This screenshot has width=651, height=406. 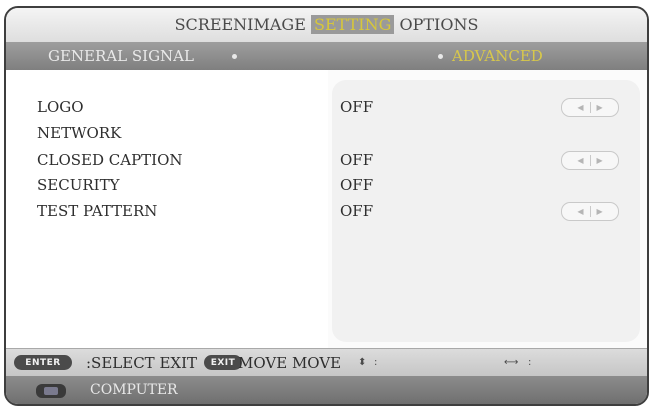 I want to click on input-source-bar: COMPUTER, so click(x=326, y=390).